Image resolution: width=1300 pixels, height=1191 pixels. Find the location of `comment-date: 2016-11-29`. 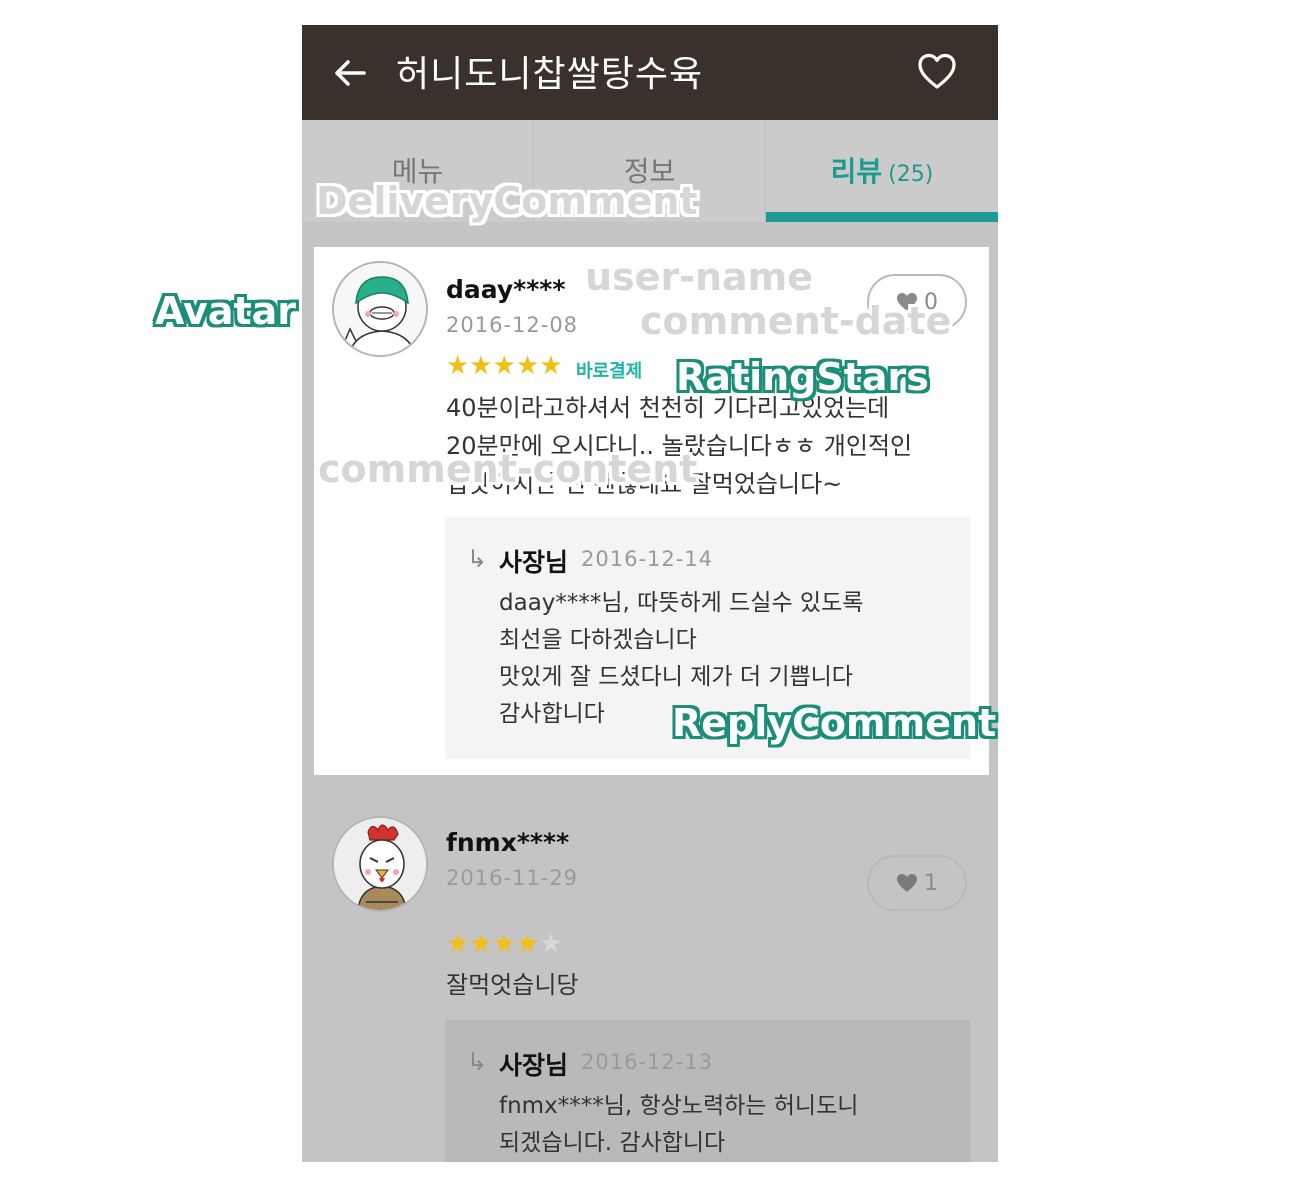

comment-date: 2016-11-29 is located at coordinates (512, 878).